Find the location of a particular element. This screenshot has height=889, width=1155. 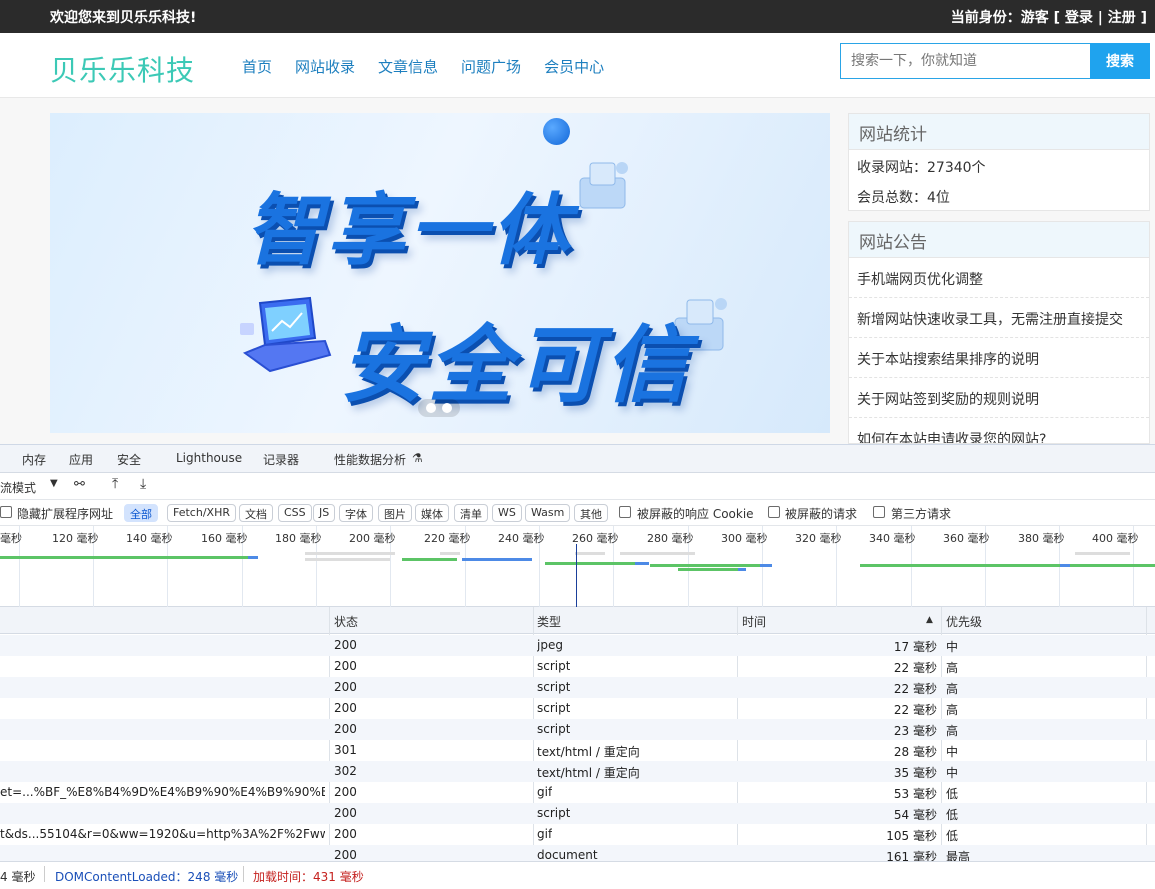

site-header: 贝乐乐科技 首页 网站收录 文章信息 问题广场 会员中心 搜索 is located at coordinates (577, 65).